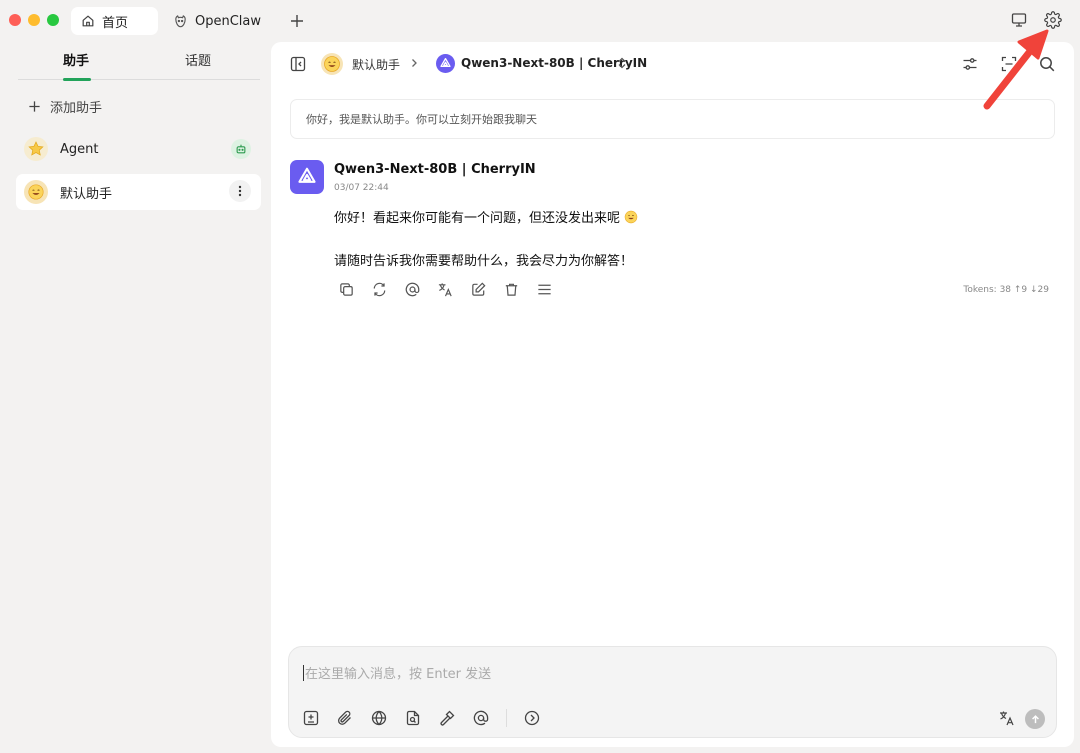 This screenshot has height=753, width=1080. I want to click on arrow-right-circle-icon, so click(532, 718).